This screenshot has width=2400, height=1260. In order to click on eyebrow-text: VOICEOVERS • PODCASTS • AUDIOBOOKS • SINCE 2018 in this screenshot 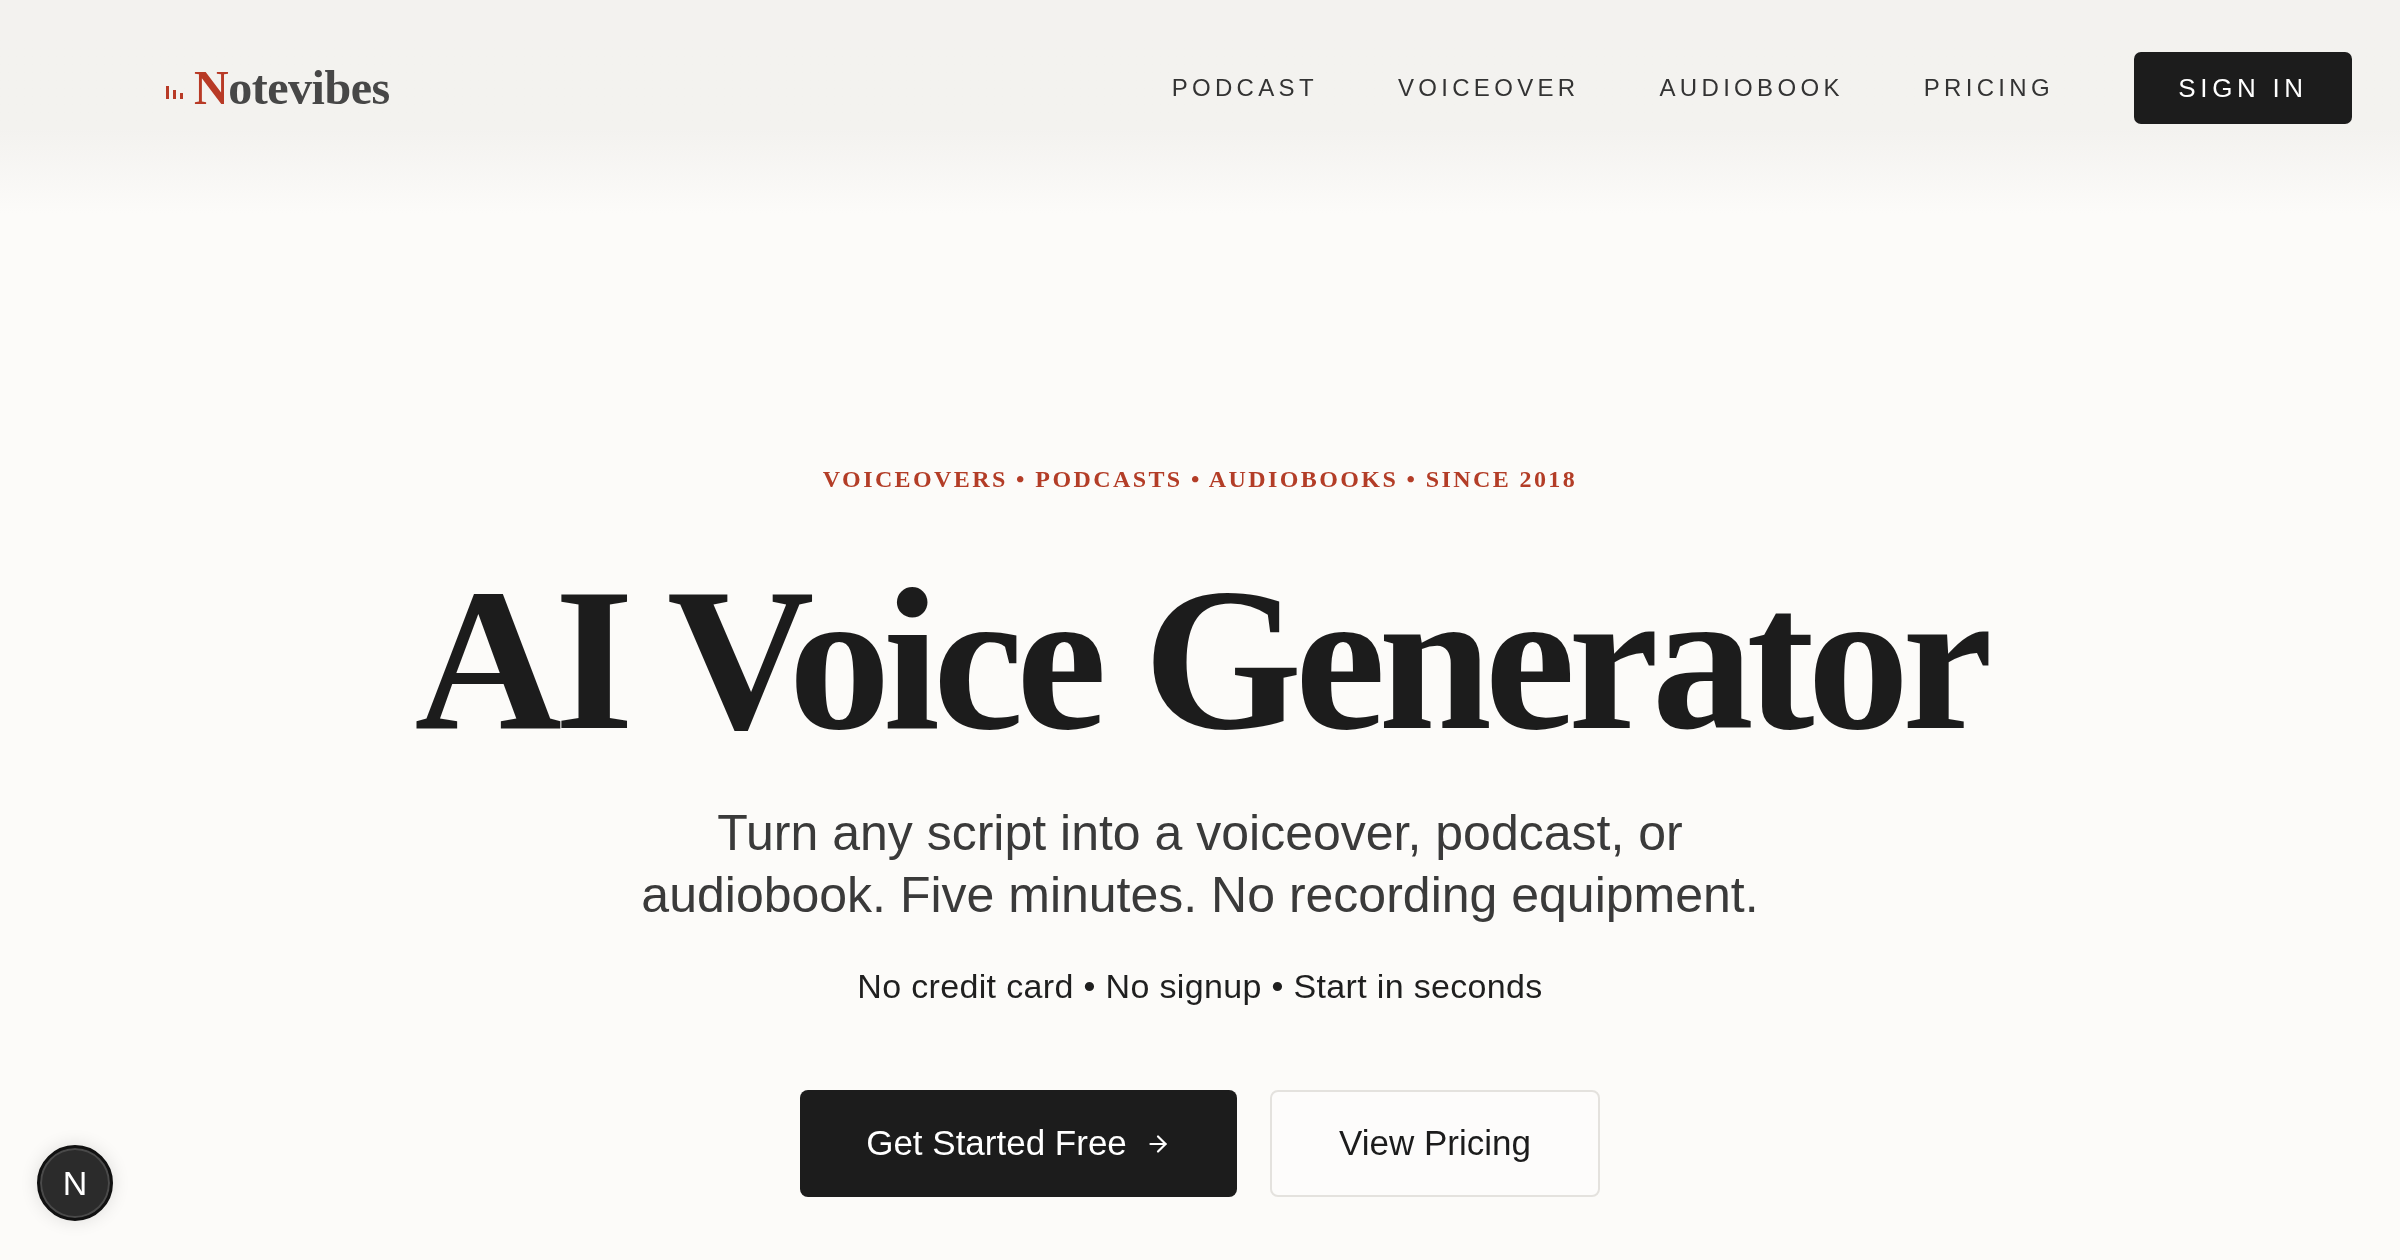, I will do `click(1200, 479)`.